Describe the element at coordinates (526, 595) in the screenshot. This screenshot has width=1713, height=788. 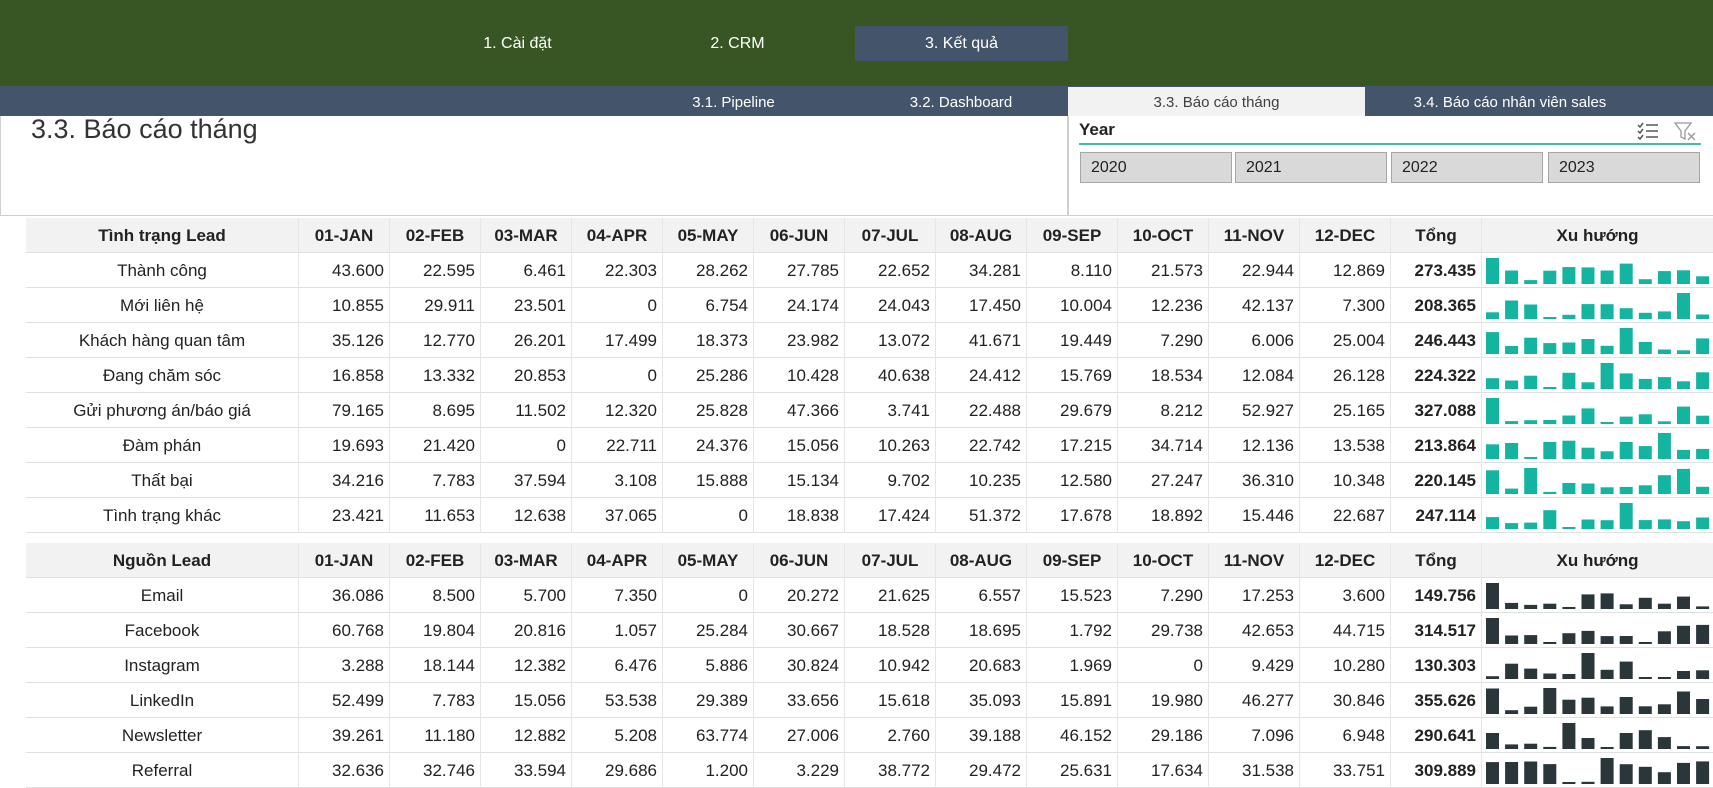
I see `value-cell: 5.700` at that location.